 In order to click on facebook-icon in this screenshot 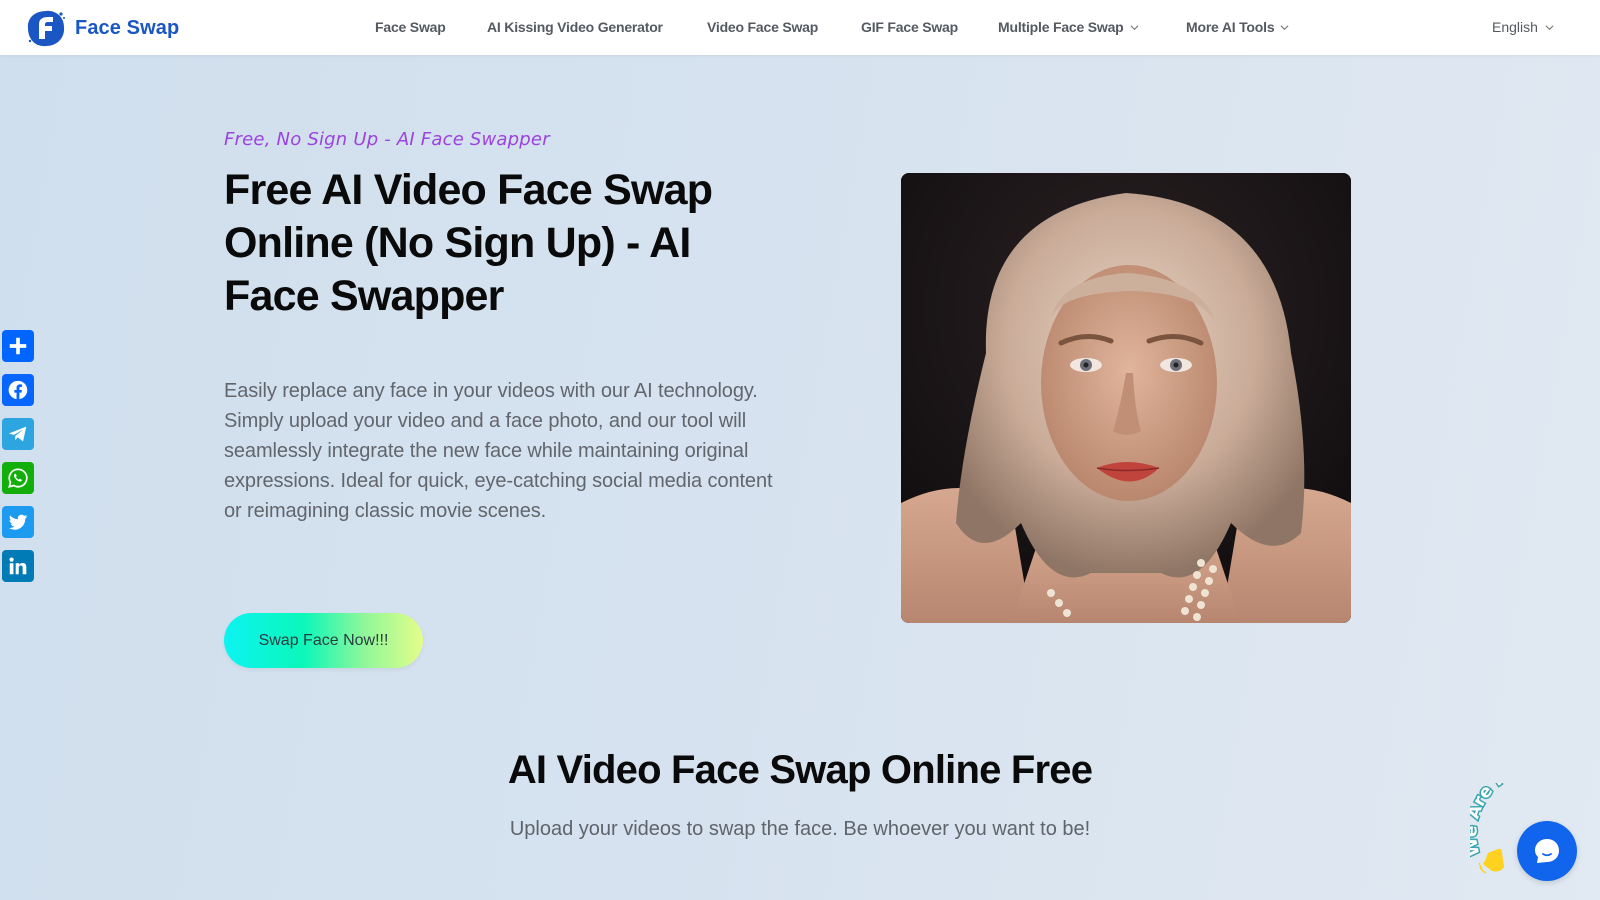, I will do `click(18, 390)`.